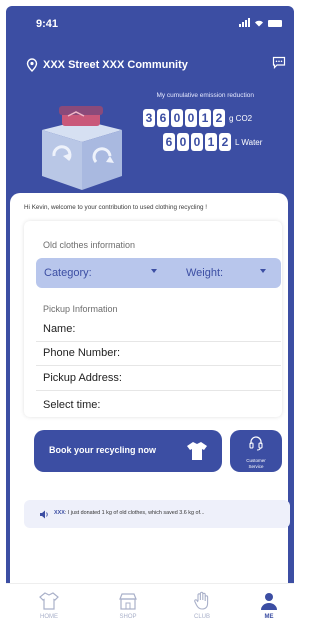 Image resolution: width=320 pixels, height=633 pixels. I want to click on book-recycling-button: Book your recycling now, so click(128, 451).